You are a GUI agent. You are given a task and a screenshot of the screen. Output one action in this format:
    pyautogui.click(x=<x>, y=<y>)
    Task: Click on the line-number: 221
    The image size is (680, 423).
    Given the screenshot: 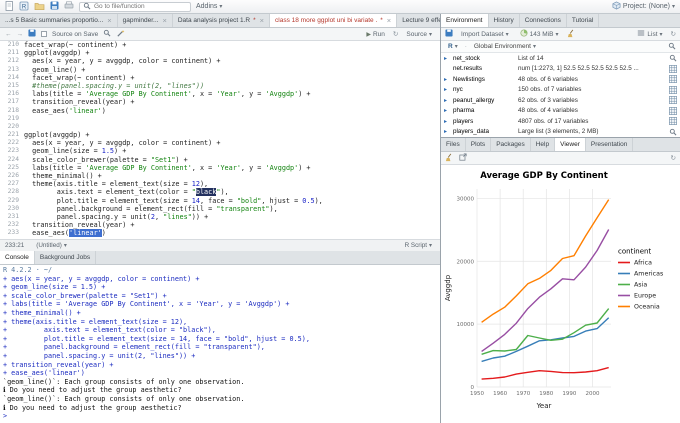 What is the action you would take?
    pyautogui.click(x=13, y=135)
    